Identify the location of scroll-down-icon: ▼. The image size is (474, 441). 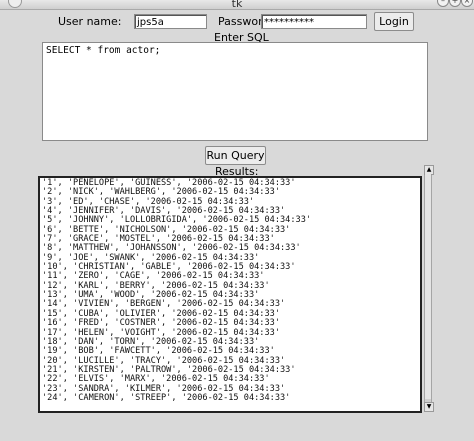
(429, 407).